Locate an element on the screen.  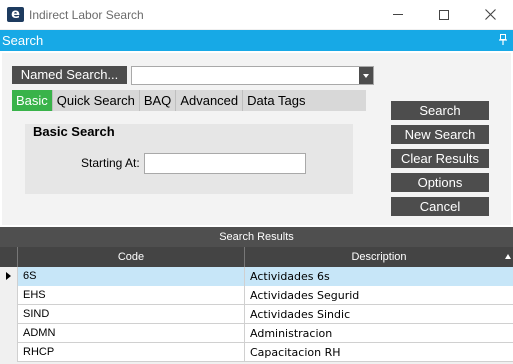
column-header-description: Description is located at coordinates (379, 257).